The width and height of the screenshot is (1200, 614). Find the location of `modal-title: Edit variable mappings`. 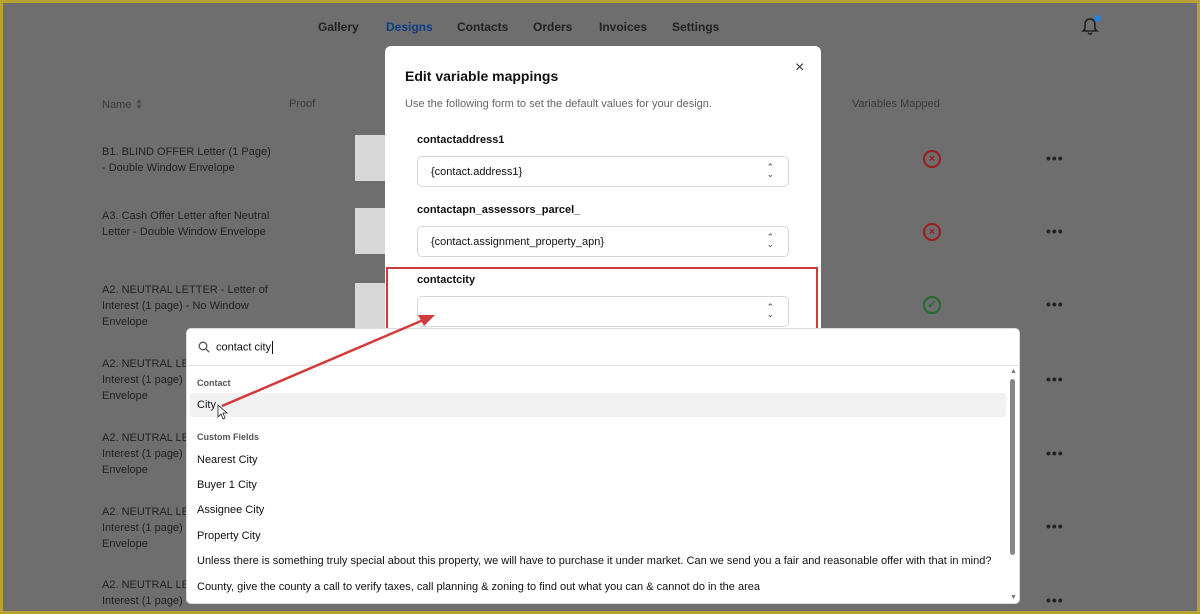

modal-title: Edit variable mappings is located at coordinates (482, 76).